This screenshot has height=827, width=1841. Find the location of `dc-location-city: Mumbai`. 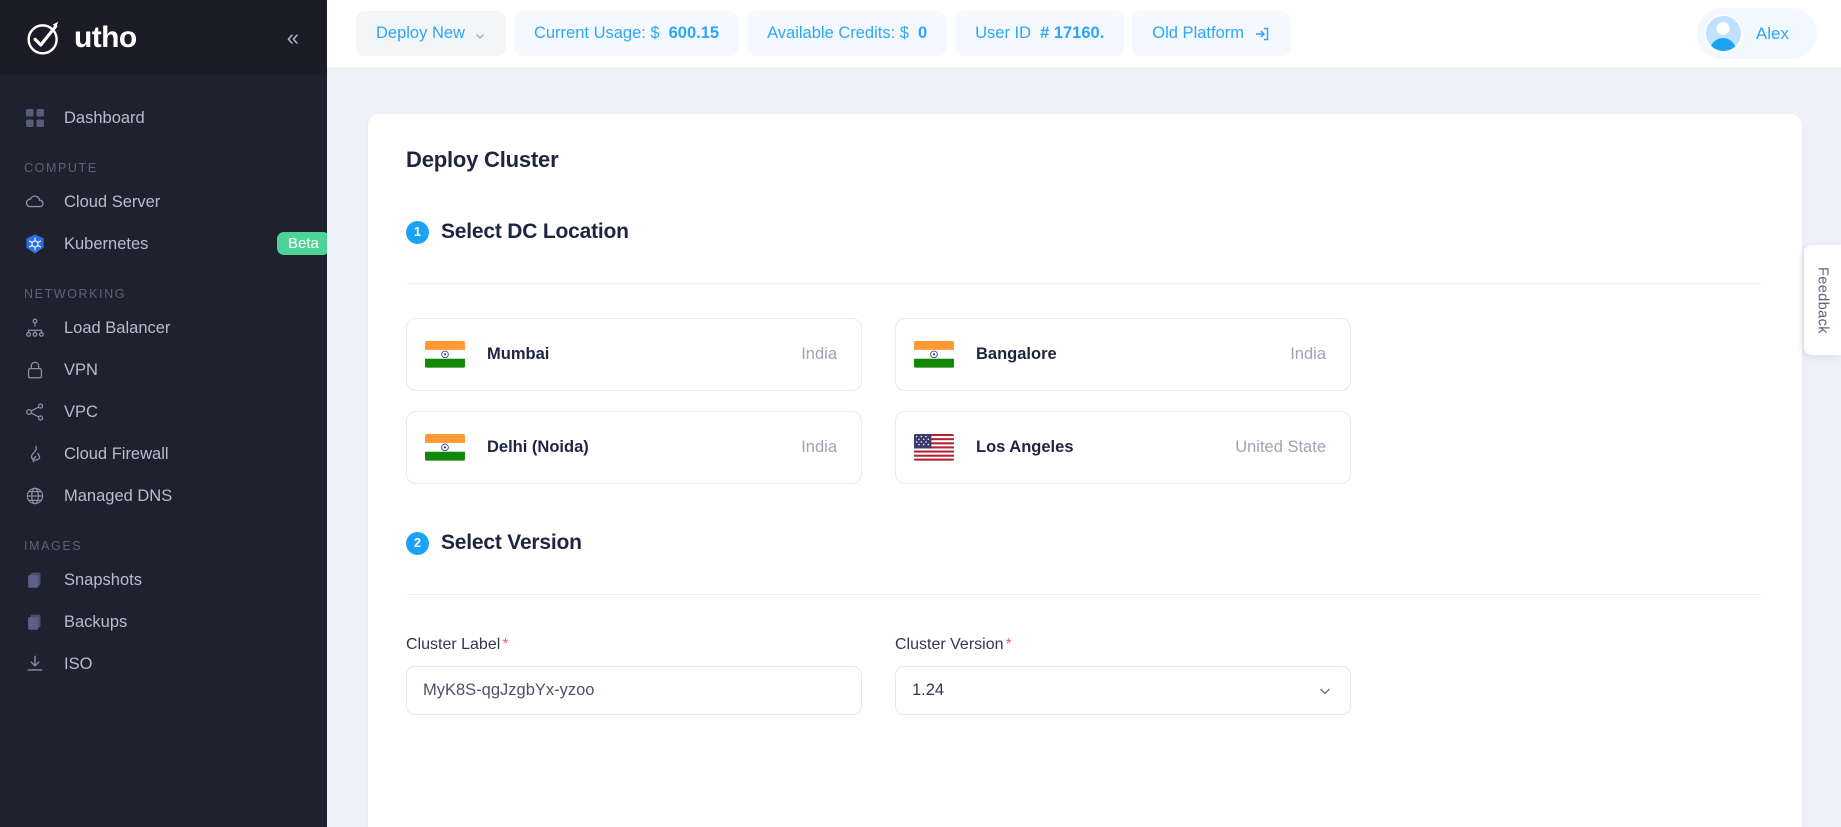

dc-location-city: Mumbai is located at coordinates (518, 354).